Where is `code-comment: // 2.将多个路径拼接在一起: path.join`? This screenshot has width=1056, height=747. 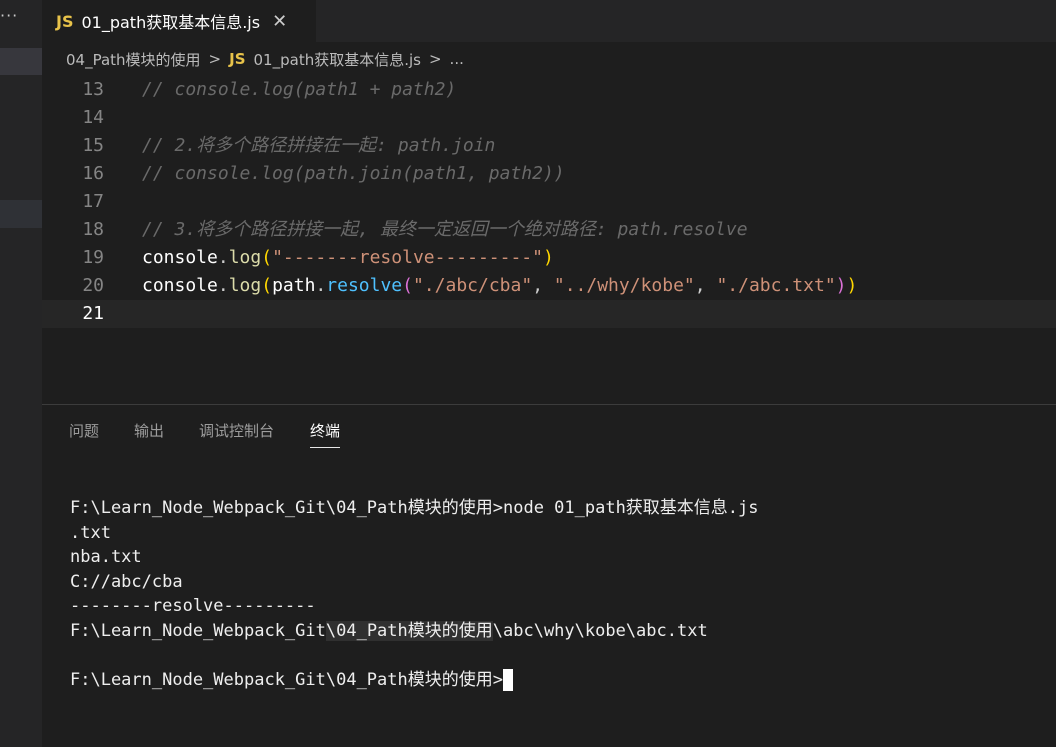 code-comment: // 2.将多个路径拼接在一起: path.join is located at coordinates (319, 145).